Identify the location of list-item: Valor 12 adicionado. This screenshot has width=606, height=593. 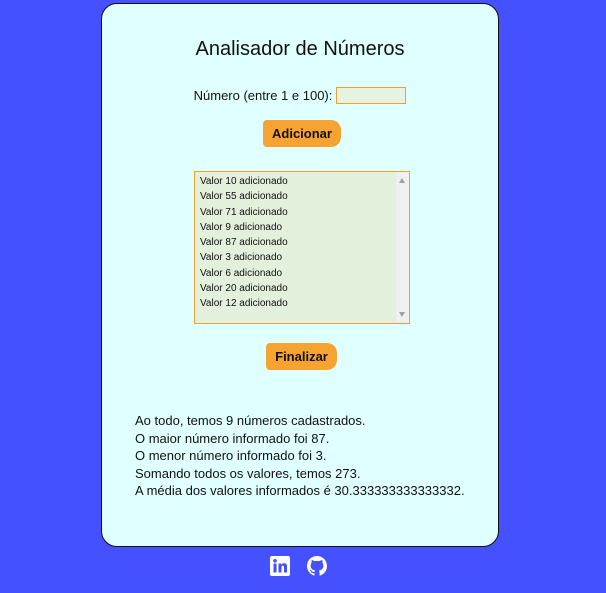
(295, 303).